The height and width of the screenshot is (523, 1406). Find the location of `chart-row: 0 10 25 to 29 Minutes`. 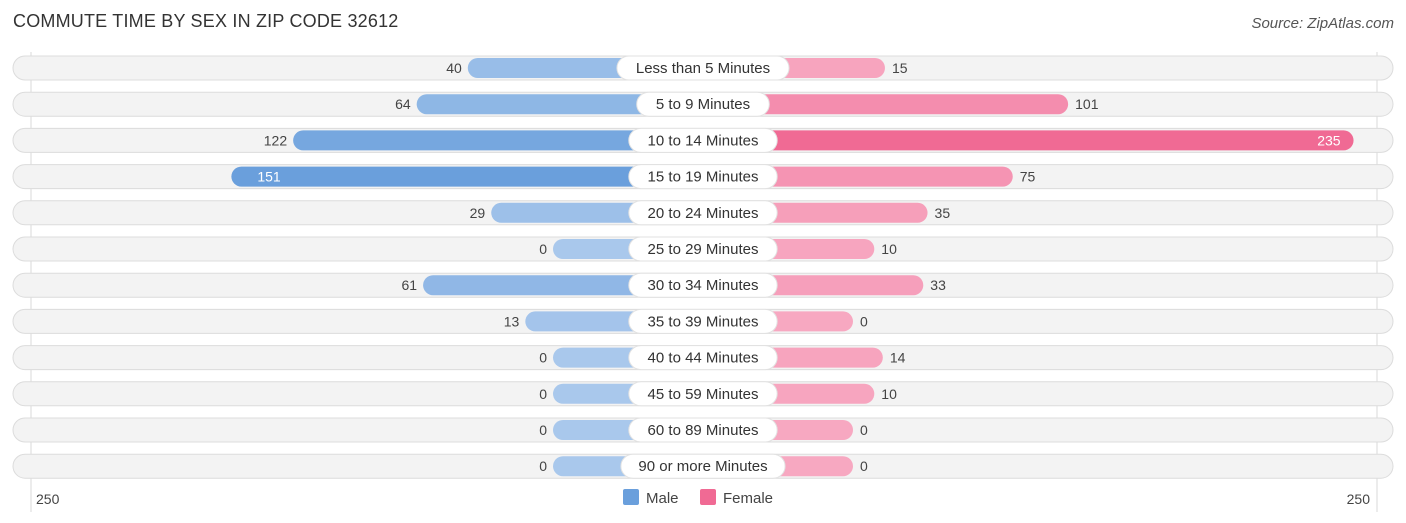

chart-row: 0 10 25 to 29 Minutes is located at coordinates (703, 249).